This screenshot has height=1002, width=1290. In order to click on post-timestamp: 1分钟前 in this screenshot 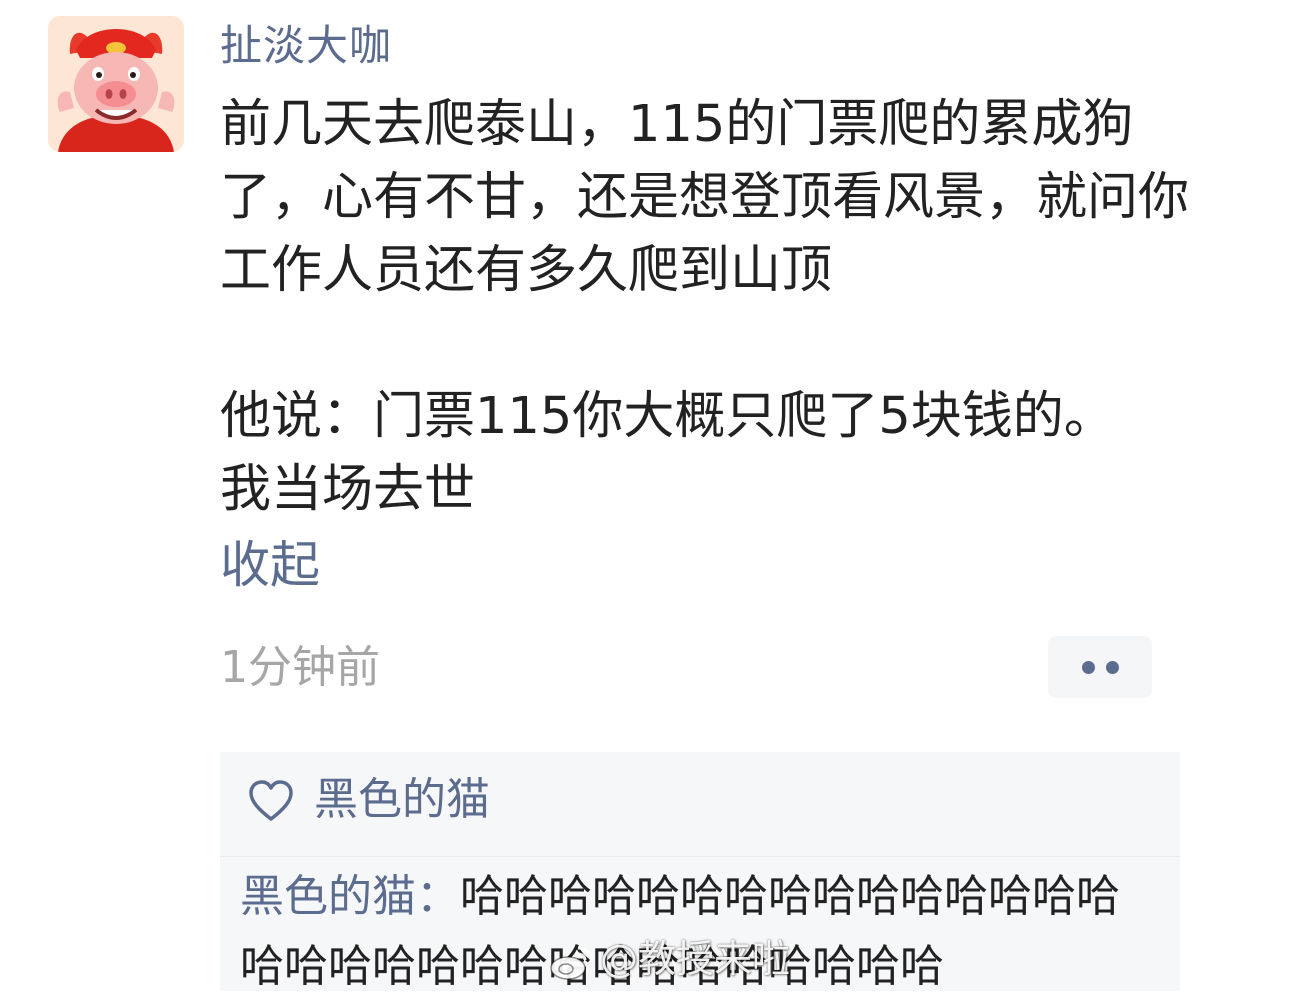, I will do `click(300, 667)`.